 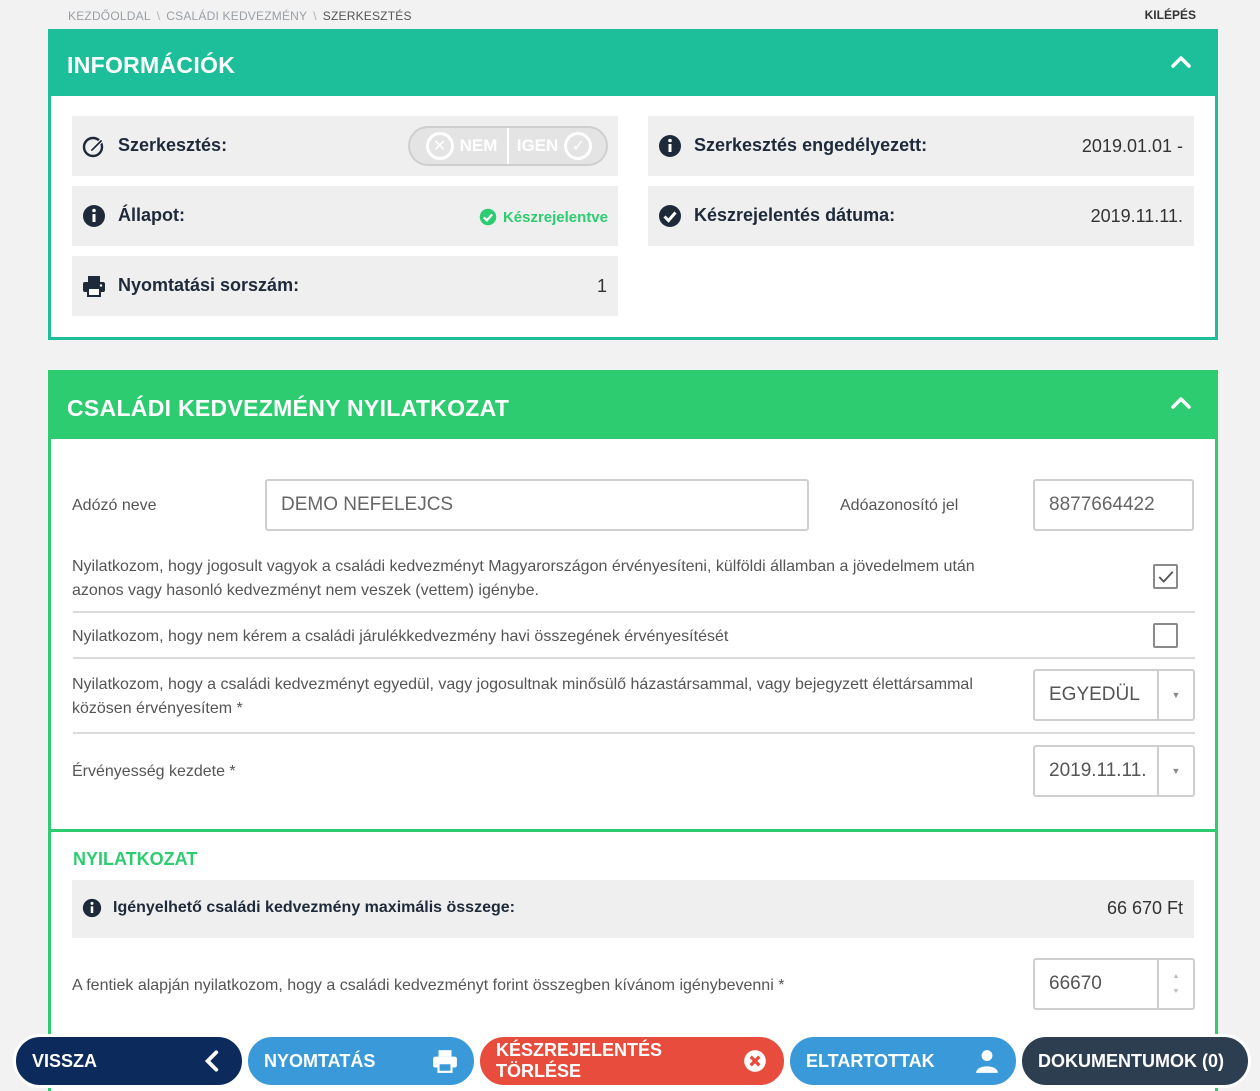 I want to click on amount-field: 66670 ▲ ▼, so click(x=1114, y=984).